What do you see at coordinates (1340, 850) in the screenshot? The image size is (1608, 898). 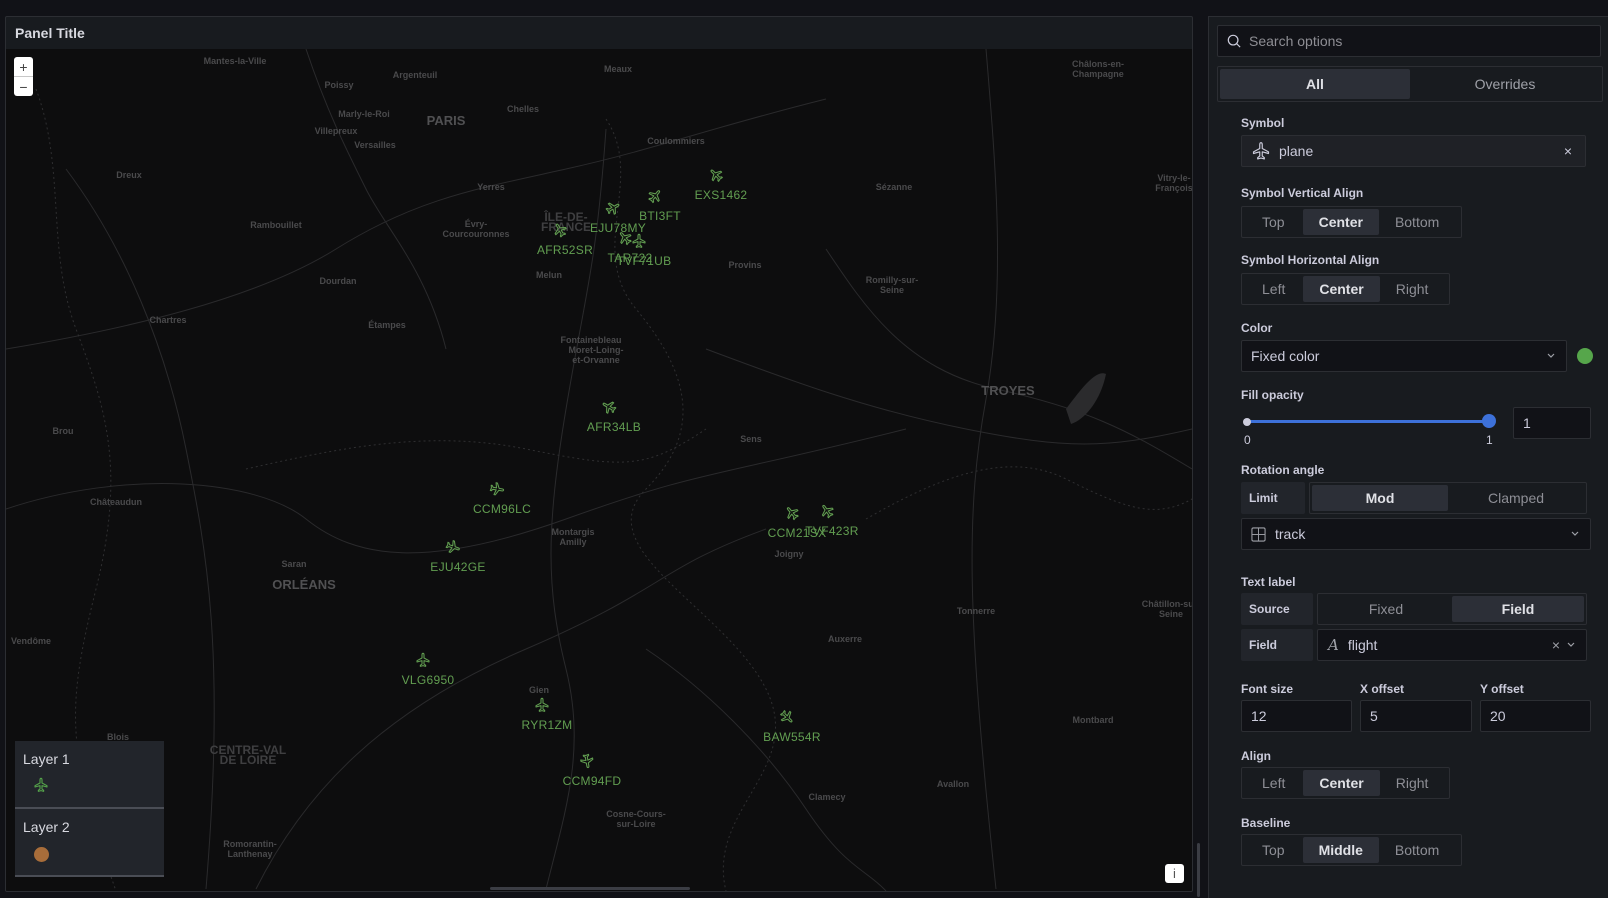 I see `baseline-middle: Middle` at bounding box center [1340, 850].